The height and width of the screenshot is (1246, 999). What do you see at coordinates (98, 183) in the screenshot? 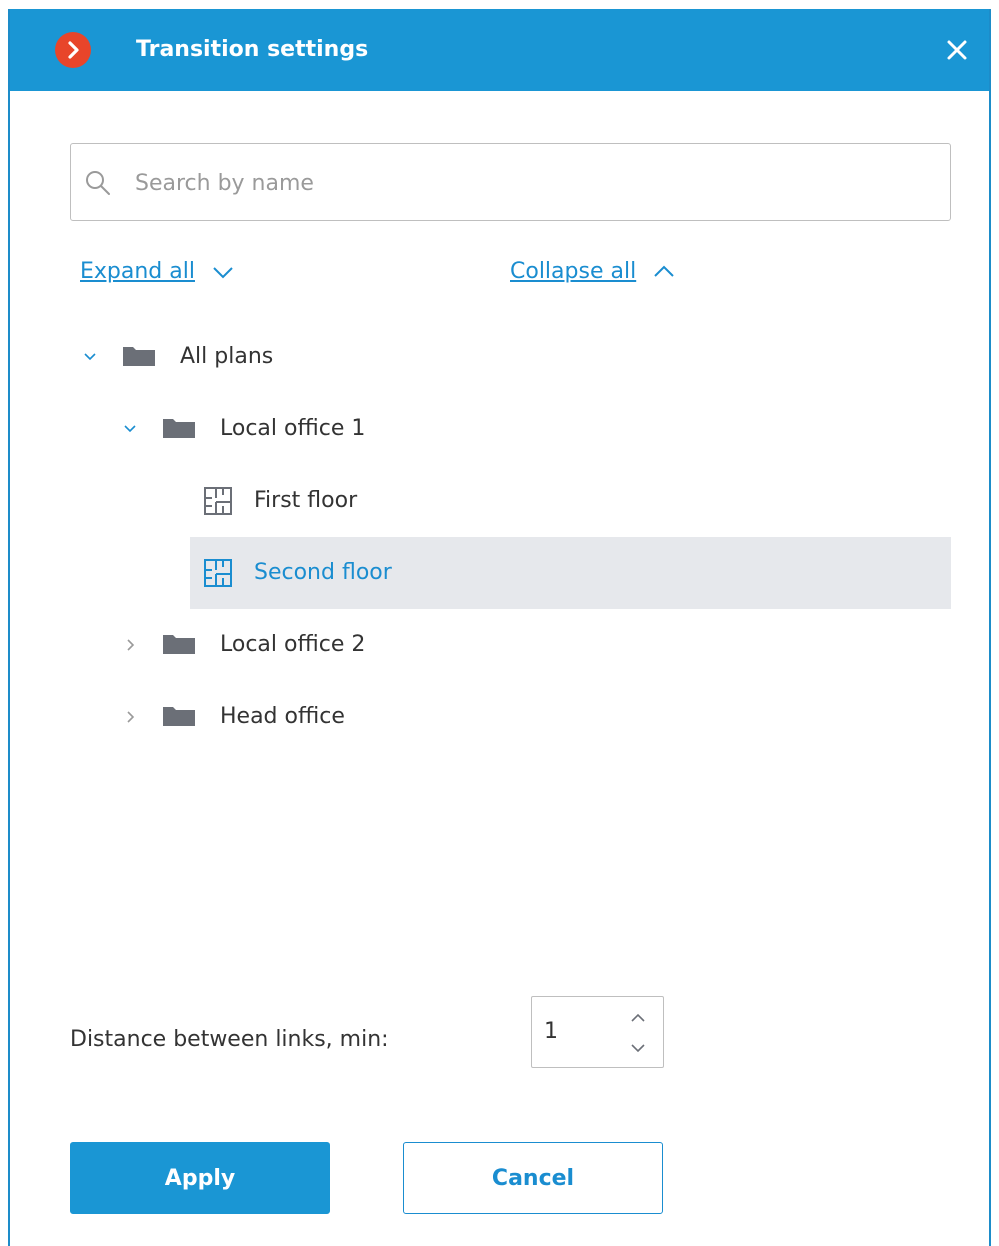
I see `search-icon` at bounding box center [98, 183].